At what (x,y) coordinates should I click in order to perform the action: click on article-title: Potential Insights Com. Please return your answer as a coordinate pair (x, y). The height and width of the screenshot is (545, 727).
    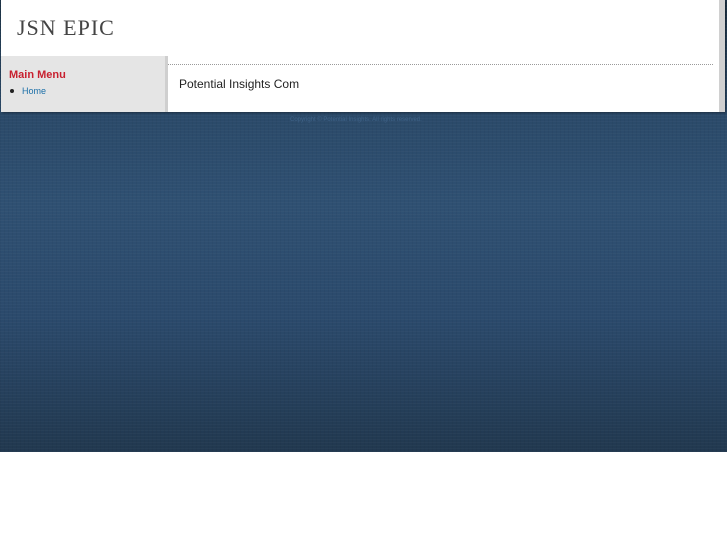
    Looking at the image, I should click on (239, 84).